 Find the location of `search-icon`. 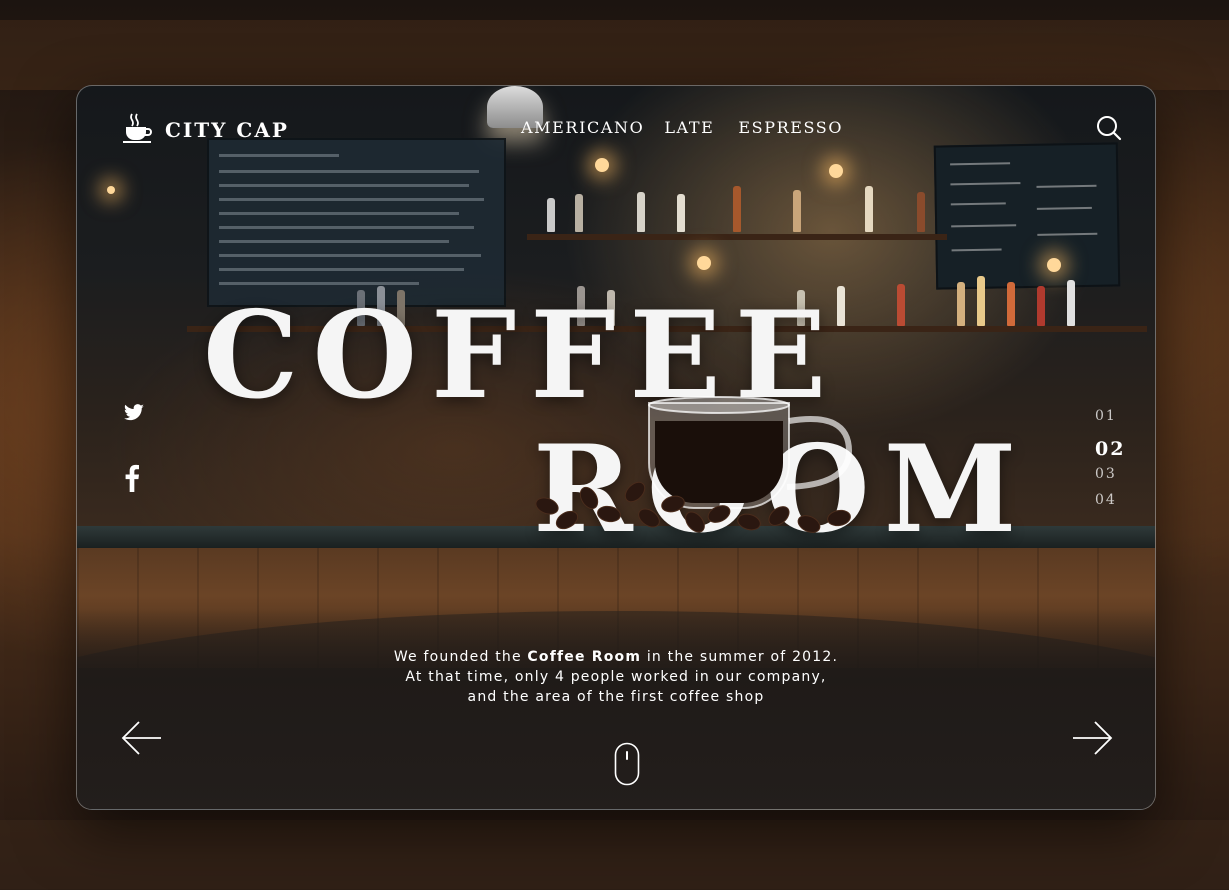

search-icon is located at coordinates (1109, 130).